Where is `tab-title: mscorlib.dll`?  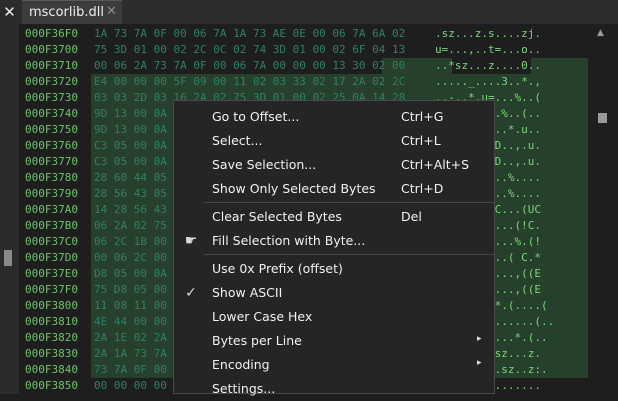 tab-title: mscorlib.dll is located at coordinates (66, 12).